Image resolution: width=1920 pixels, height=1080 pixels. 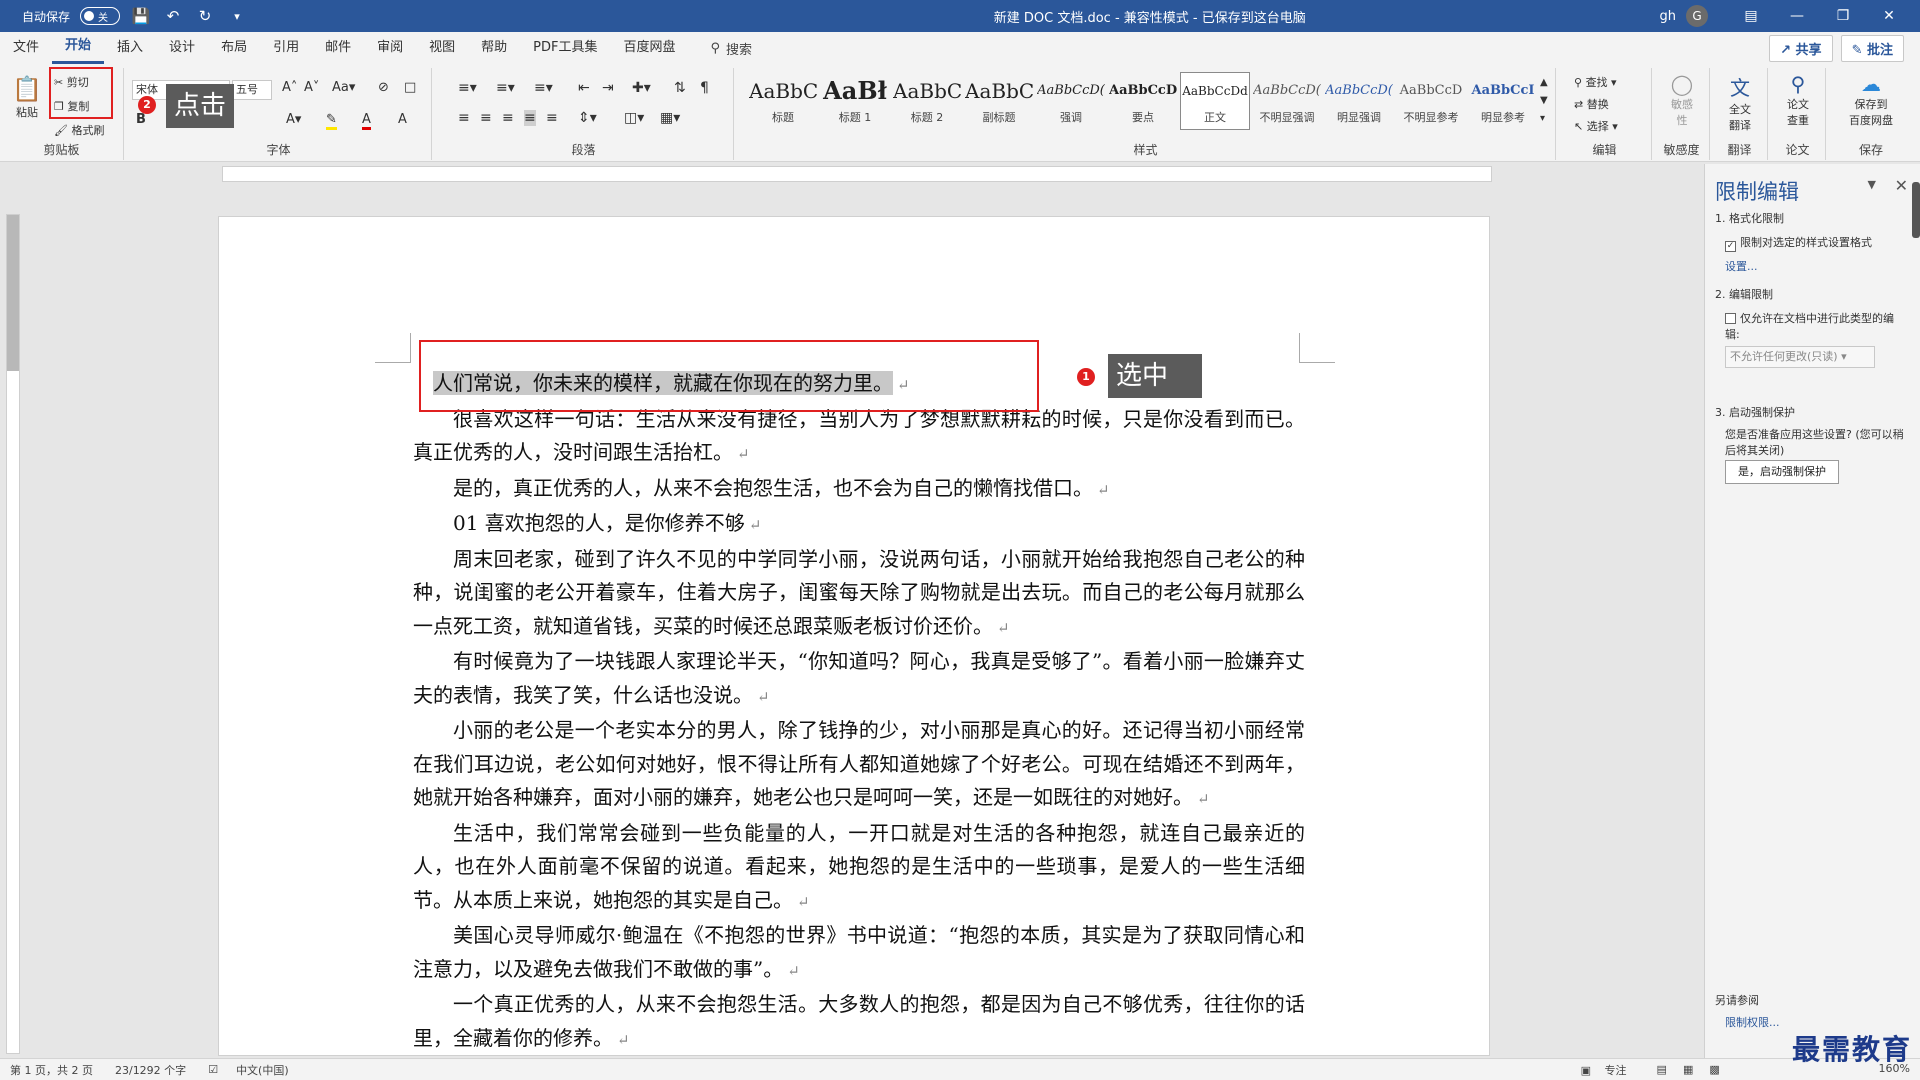 What do you see at coordinates (1797, 16) in the screenshot?
I see `minimize-icon: —` at bounding box center [1797, 16].